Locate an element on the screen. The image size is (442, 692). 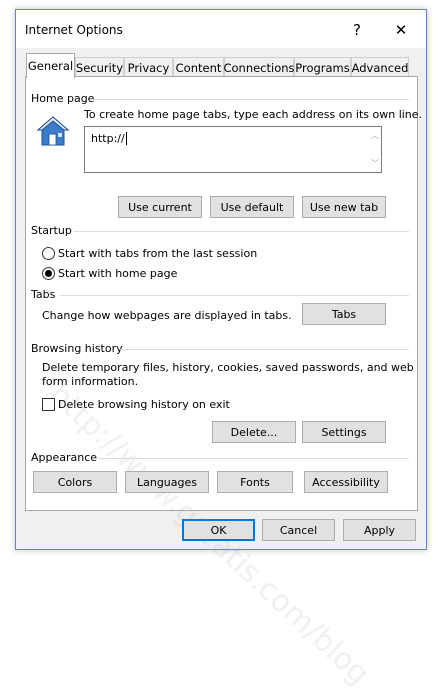
scroll-up-icon: ︿ is located at coordinates (375, 135).